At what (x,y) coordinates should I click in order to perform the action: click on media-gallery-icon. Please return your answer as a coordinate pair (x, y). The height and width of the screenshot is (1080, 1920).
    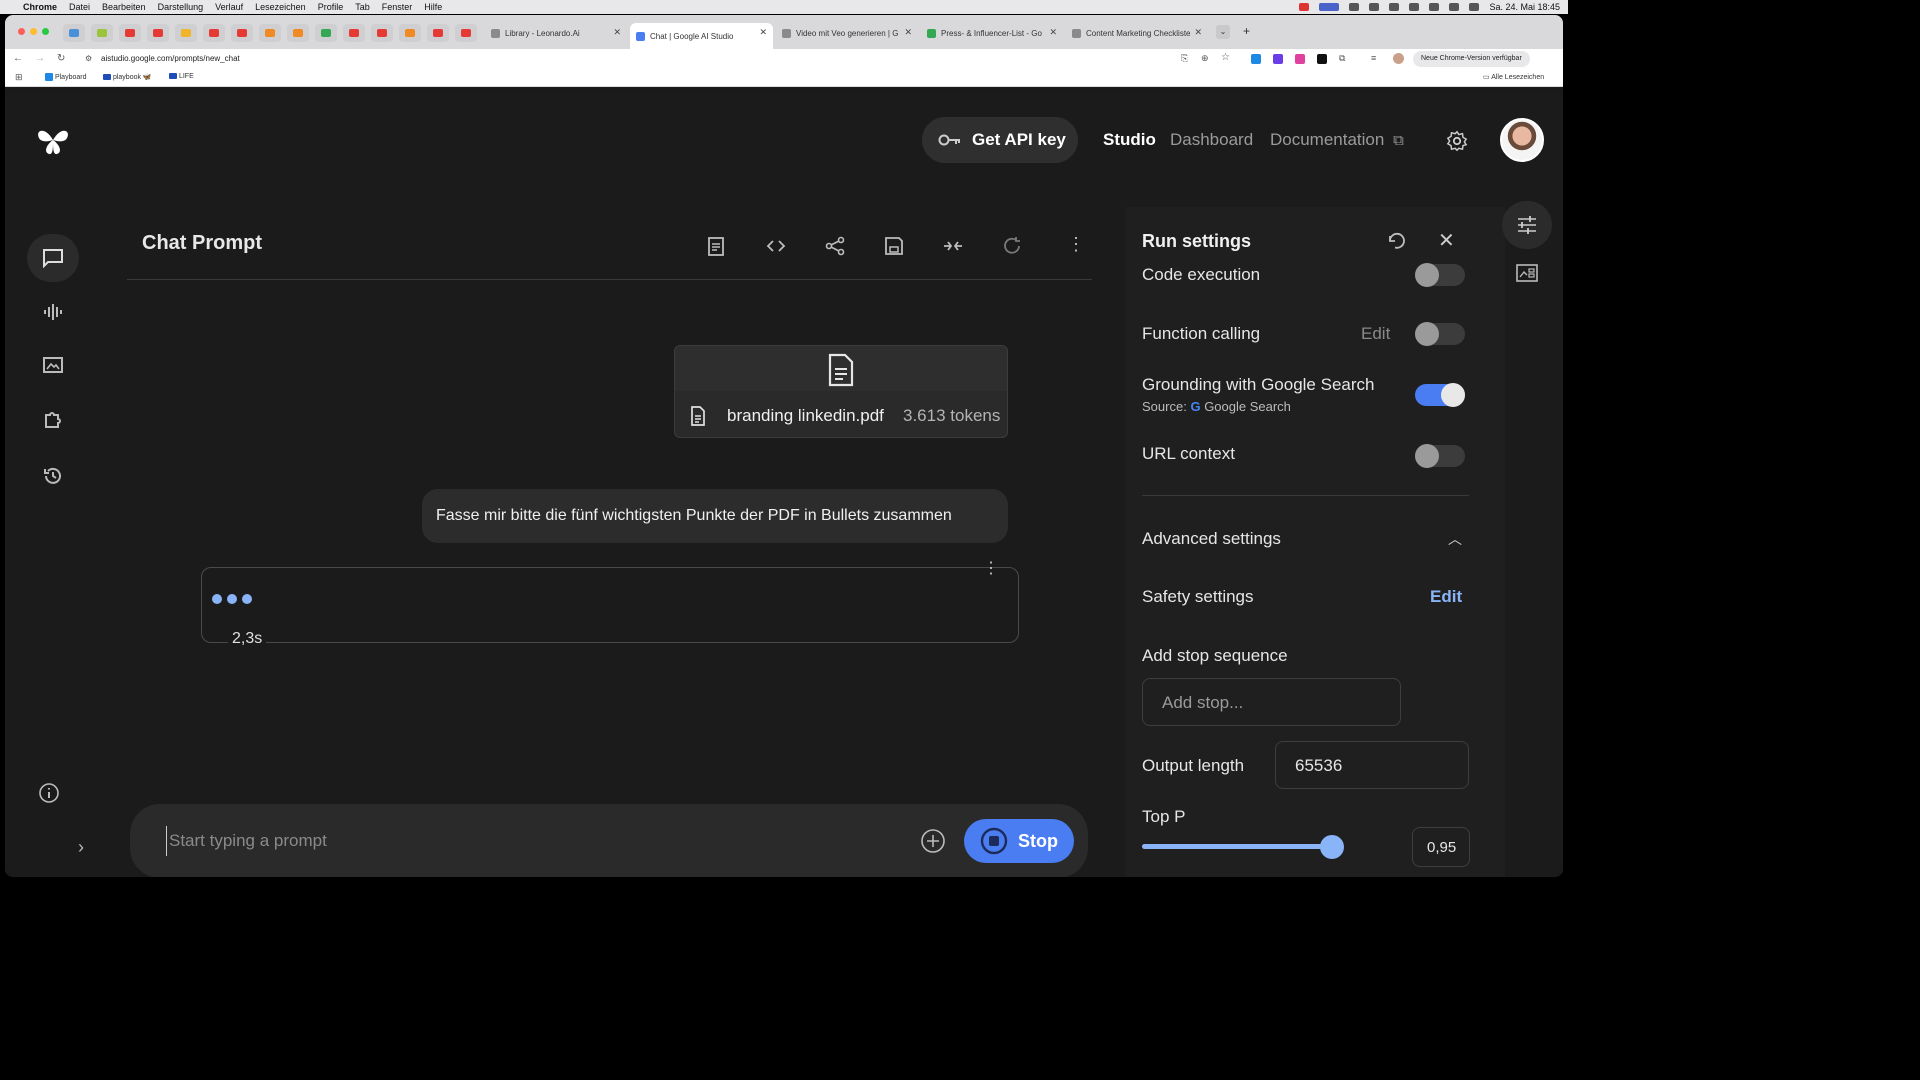
    Looking at the image, I should click on (1527, 273).